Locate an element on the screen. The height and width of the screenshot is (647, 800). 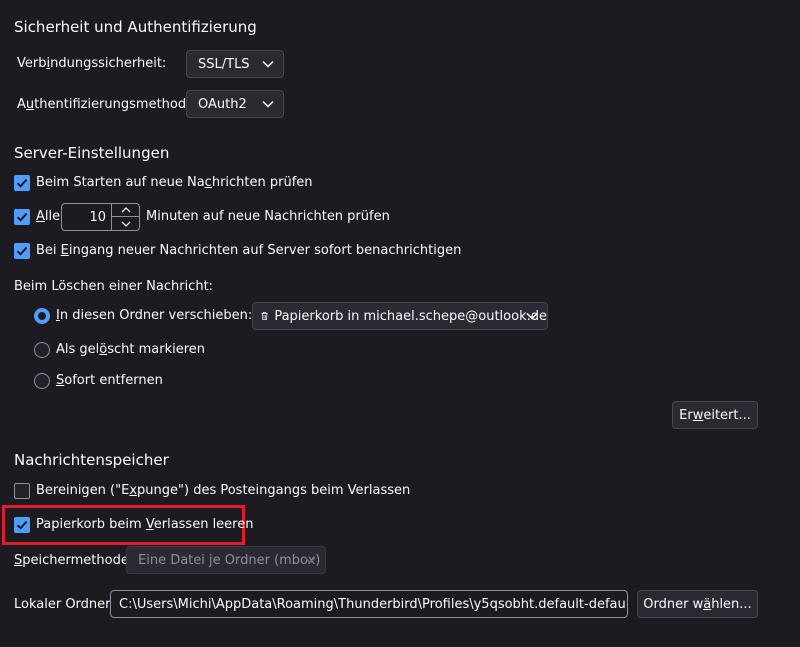
interval-stepper: 10 is located at coordinates (100, 217).